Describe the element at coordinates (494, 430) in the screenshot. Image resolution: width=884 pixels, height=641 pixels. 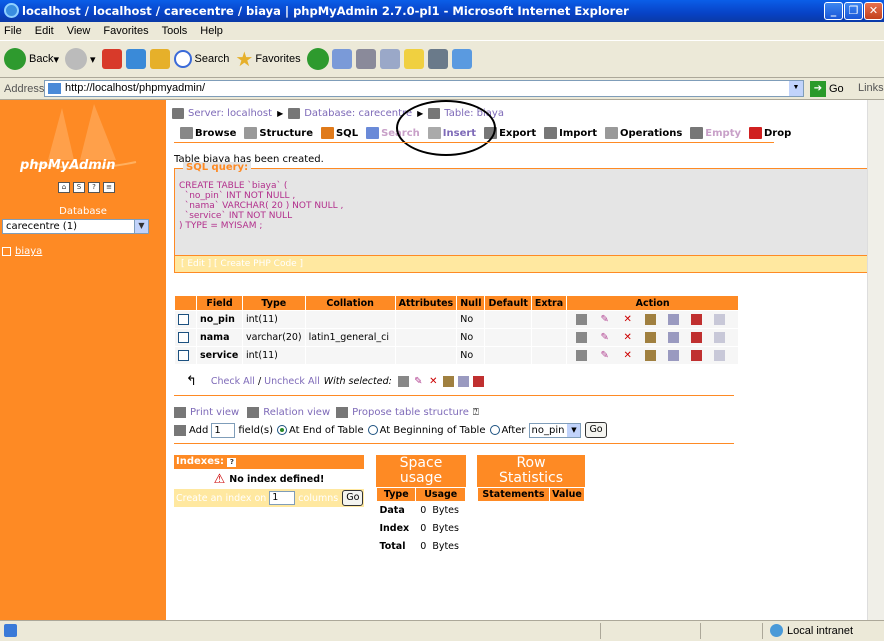
I see `after-radio` at that location.